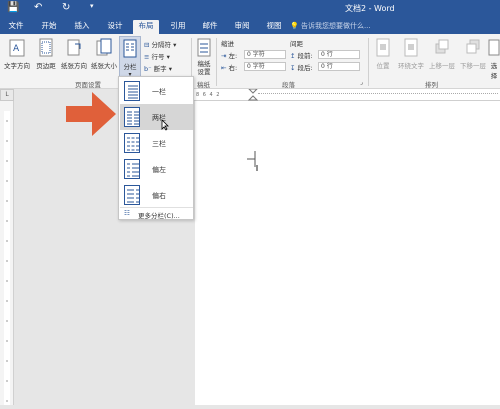 This screenshot has width=500, height=409. What do you see at coordinates (92, 6) in the screenshot?
I see `customize-quick-access-icon: ▾` at bounding box center [92, 6].